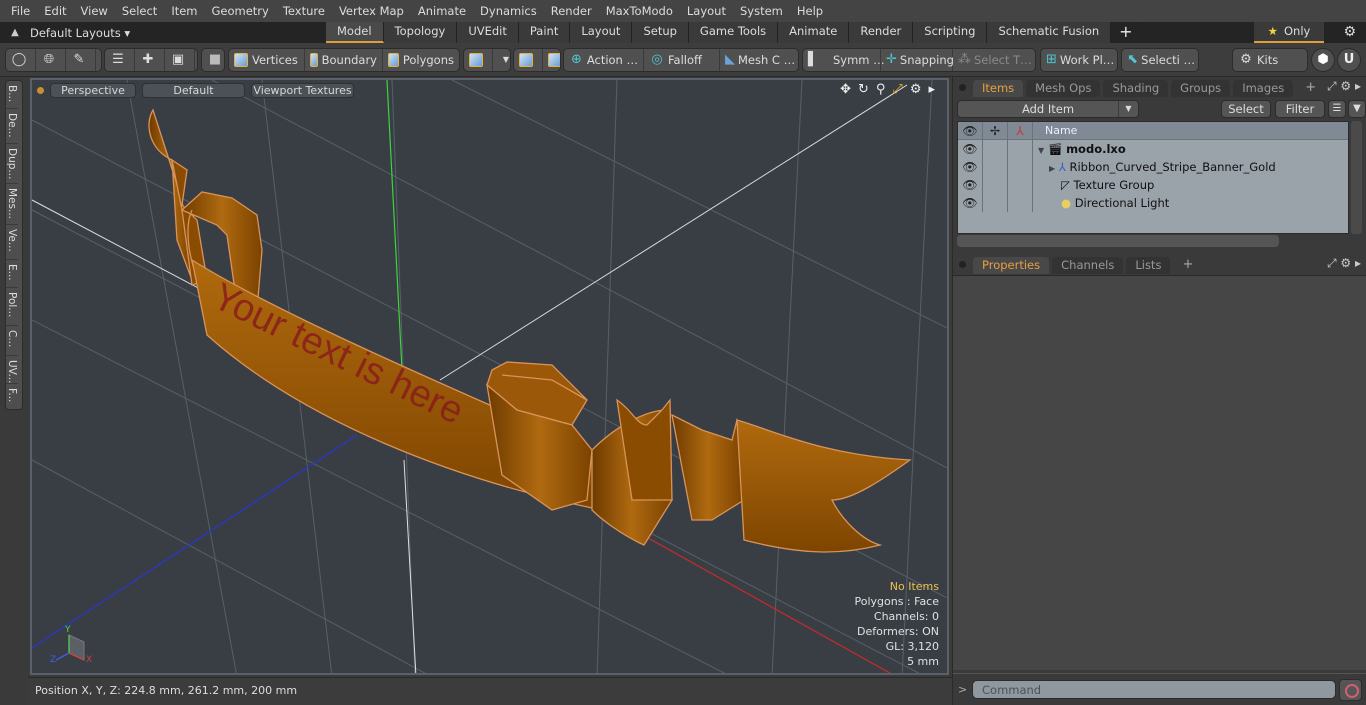 This screenshot has height=705, width=1366. I want to click on tree-row-texture-group: 👁︎ ◸ Texture Group, so click(1153, 185).